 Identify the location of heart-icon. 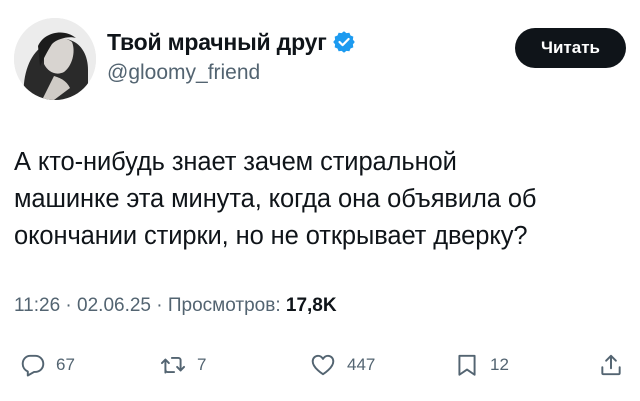
(323, 365).